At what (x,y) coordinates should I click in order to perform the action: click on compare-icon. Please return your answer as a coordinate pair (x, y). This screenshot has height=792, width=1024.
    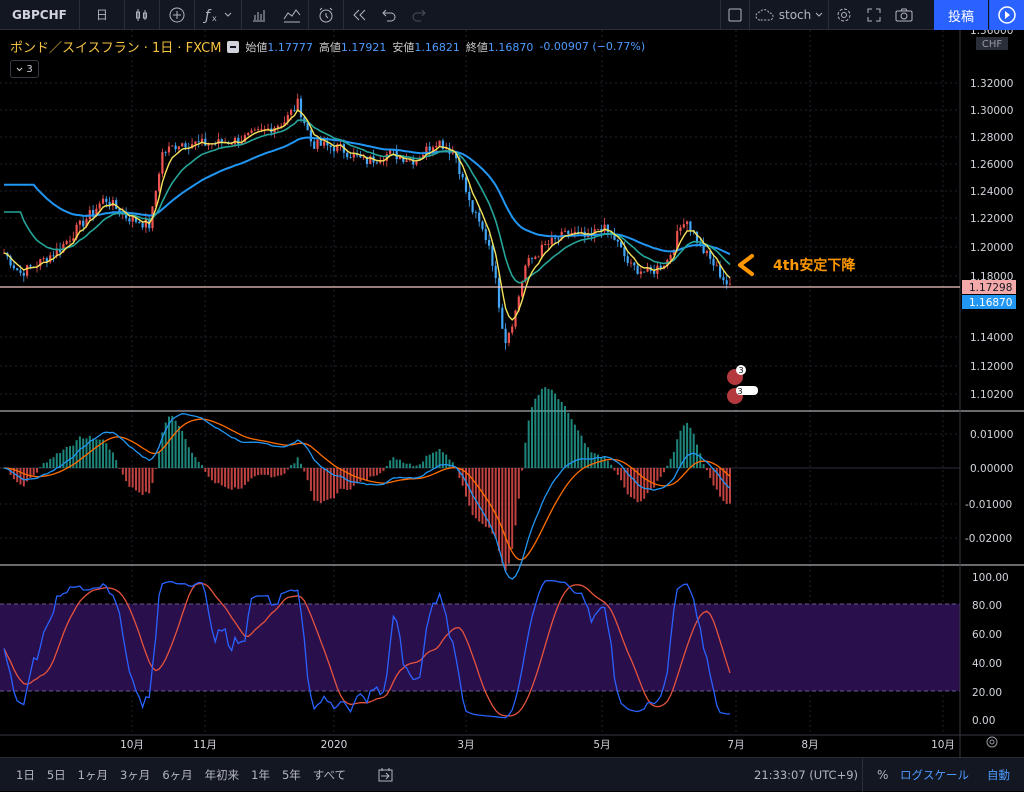
    Looking at the image, I should click on (177, 15).